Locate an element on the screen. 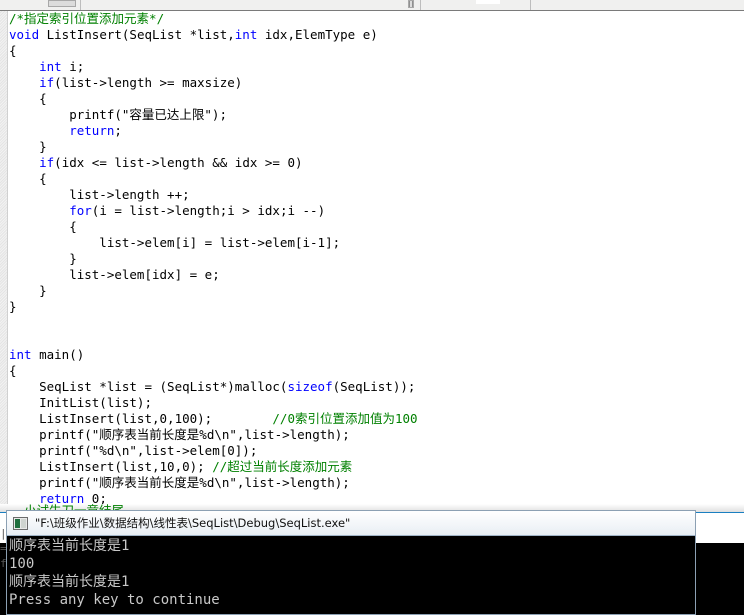 The height and width of the screenshot is (615, 744). ide-toolbar-strip is located at coordinates (372, 5).